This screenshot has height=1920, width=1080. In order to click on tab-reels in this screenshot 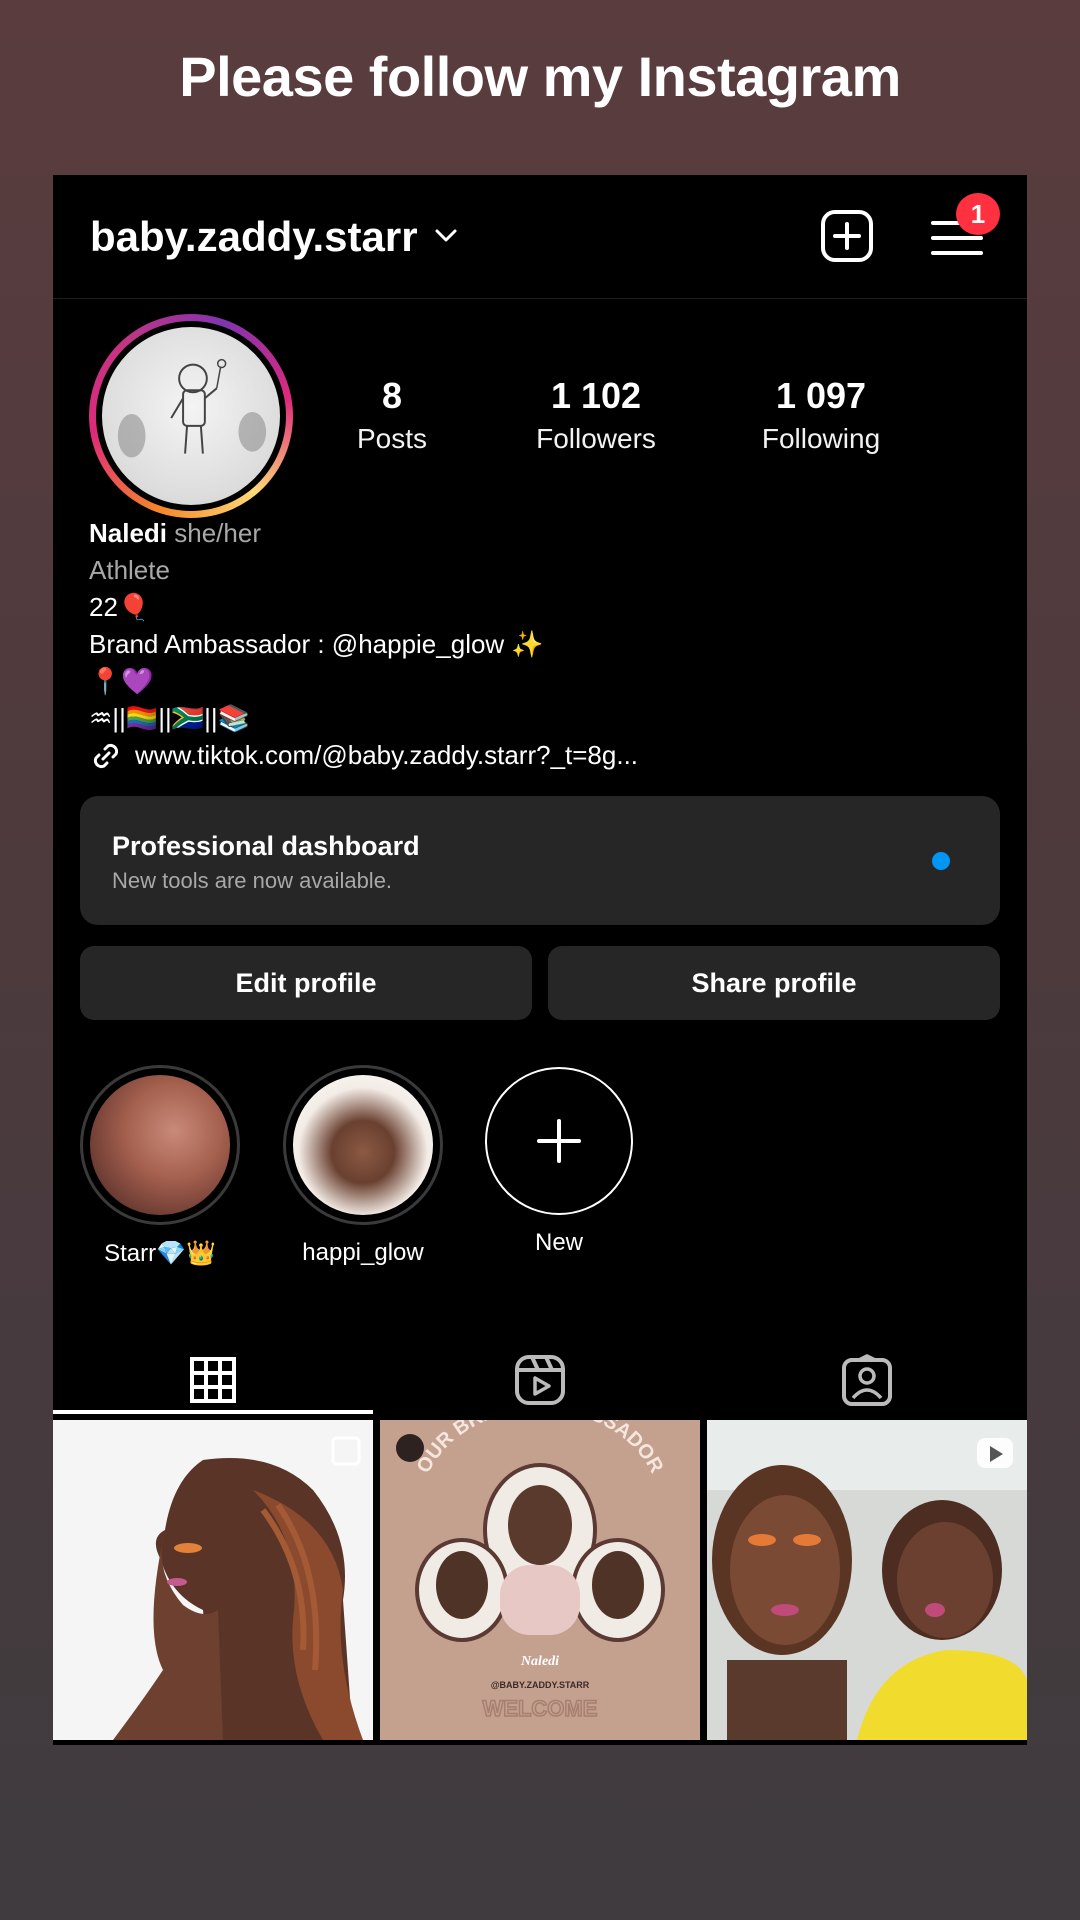, I will do `click(540, 1380)`.